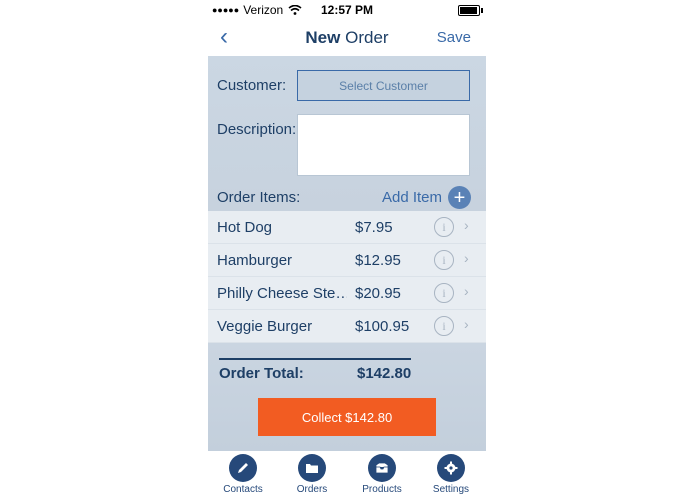 This screenshot has width=695, height=495. I want to click on tab-settings: Settings, so click(451, 474).